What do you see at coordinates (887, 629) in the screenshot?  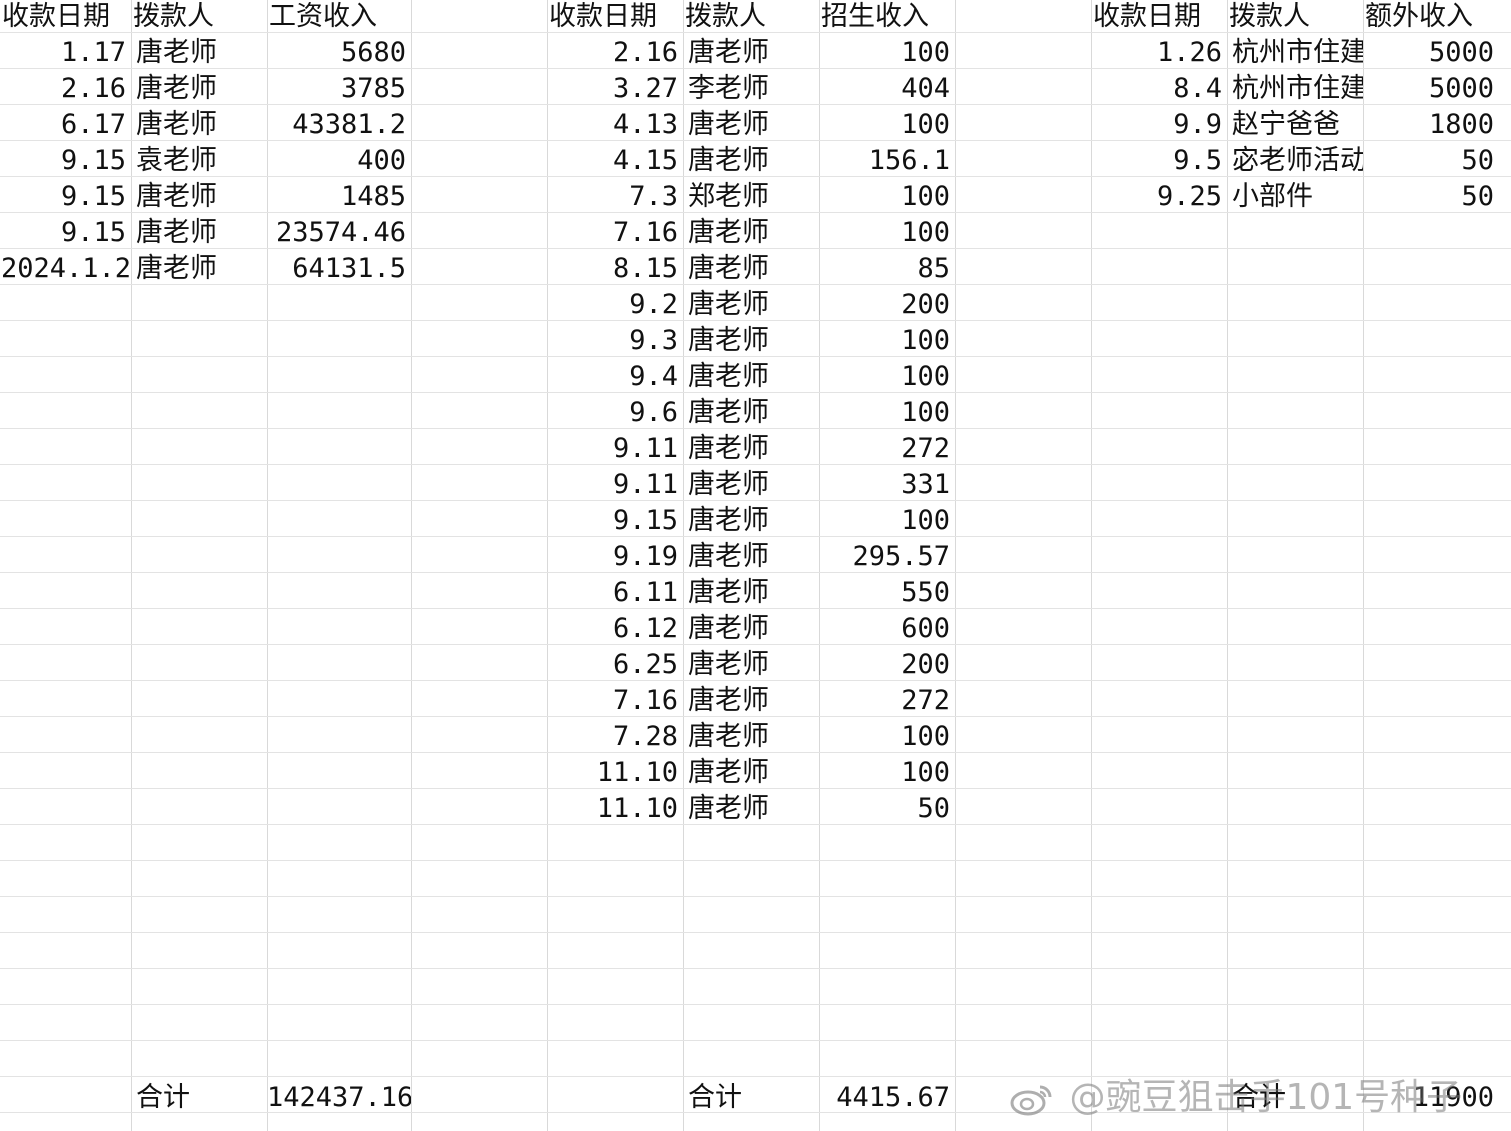 I see `cell-amount: 600` at bounding box center [887, 629].